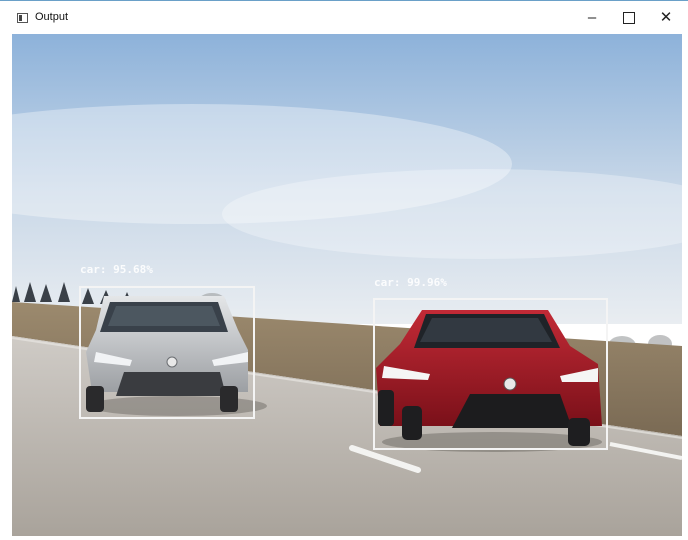 Image resolution: width=688 pixels, height=540 pixels. Describe the element at coordinates (22, 18) in the screenshot. I see `app-window-icon` at that location.